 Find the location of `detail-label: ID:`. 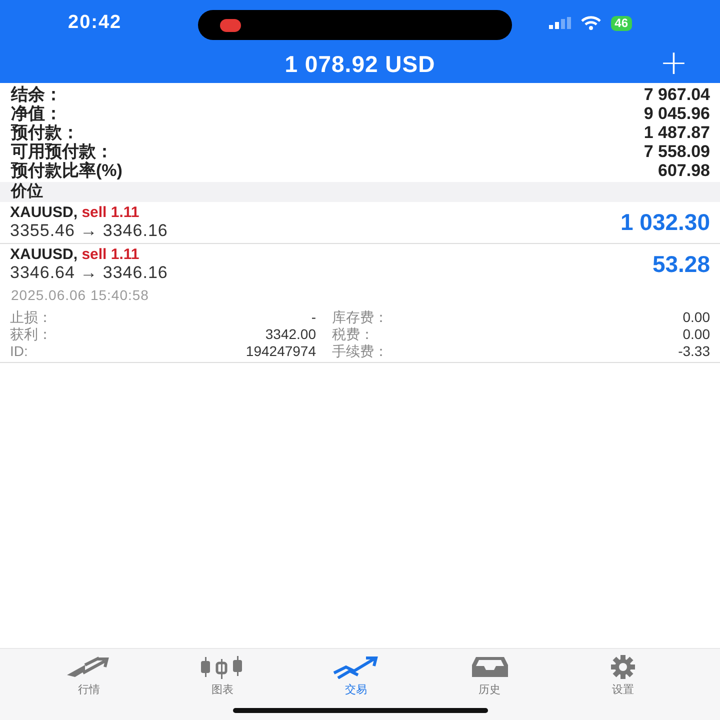

detail-label: ID: is located at coordinates (19, 351).